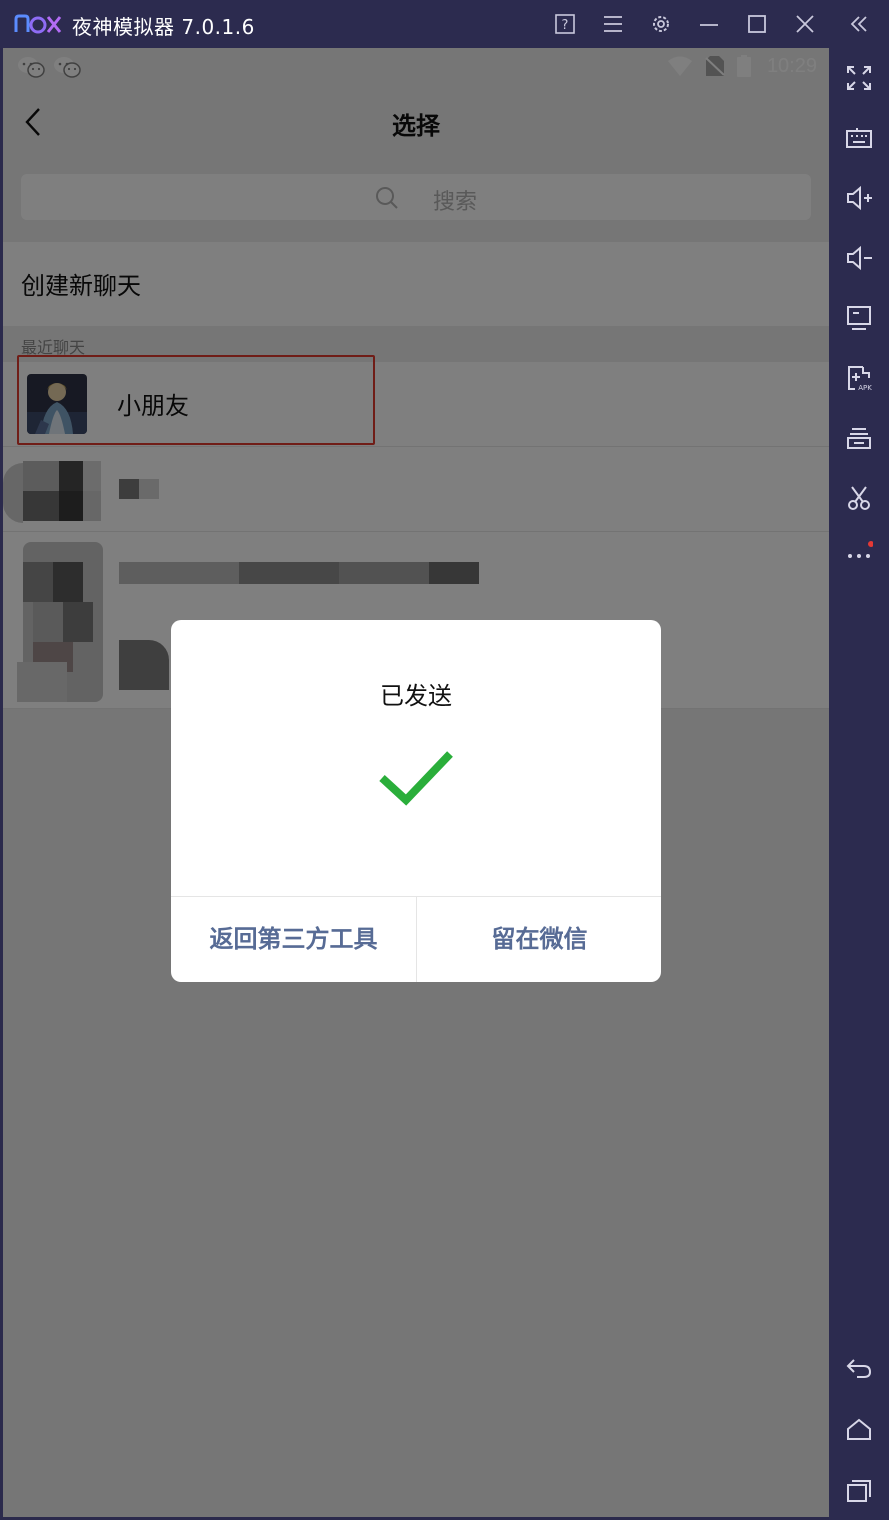 This screenshot has height=1520, width=889. What do you see at coordinates (859, 198) in the screenshot?
I see `volume-up-icon` at bounding box center [859, 198].